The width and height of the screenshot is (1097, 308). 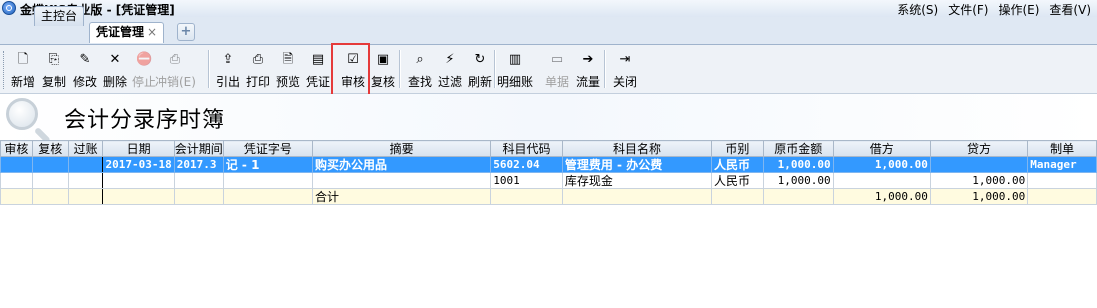 I want to click on column-header-account-name: 科目名称, so click(x=637, y=148).